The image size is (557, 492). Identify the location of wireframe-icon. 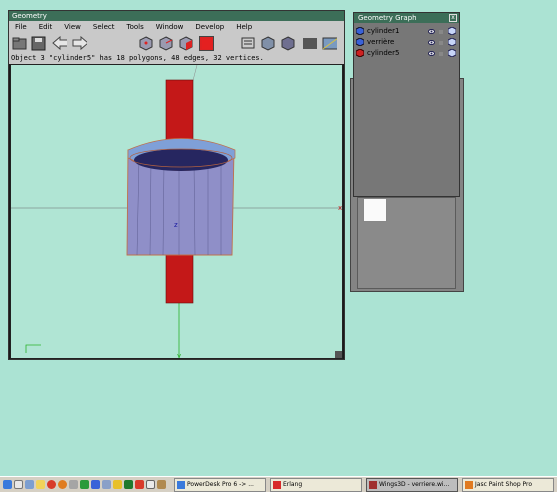
(309, 43).